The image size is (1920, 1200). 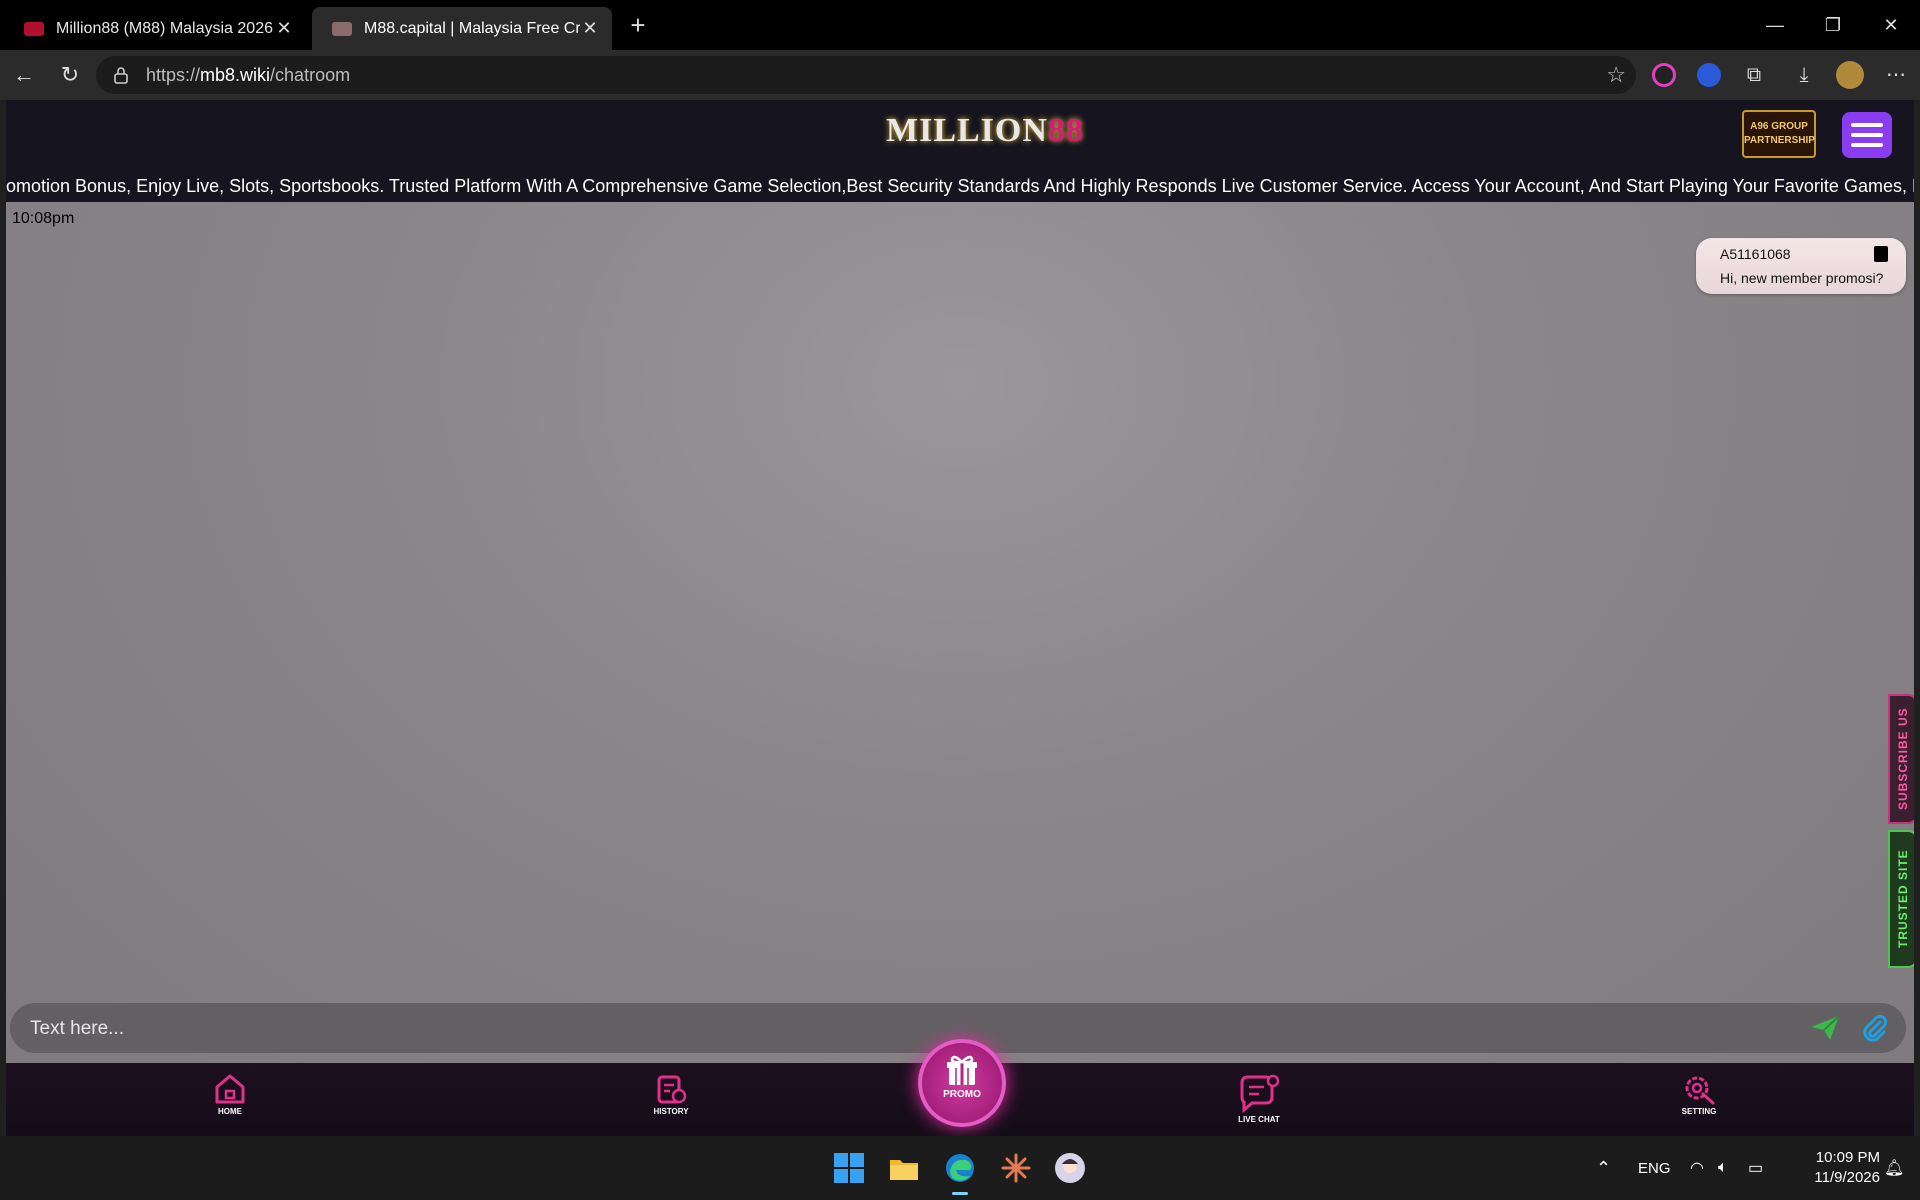 I want to click on live-chat-bubble-icon, so click(x=1260, y=1093).